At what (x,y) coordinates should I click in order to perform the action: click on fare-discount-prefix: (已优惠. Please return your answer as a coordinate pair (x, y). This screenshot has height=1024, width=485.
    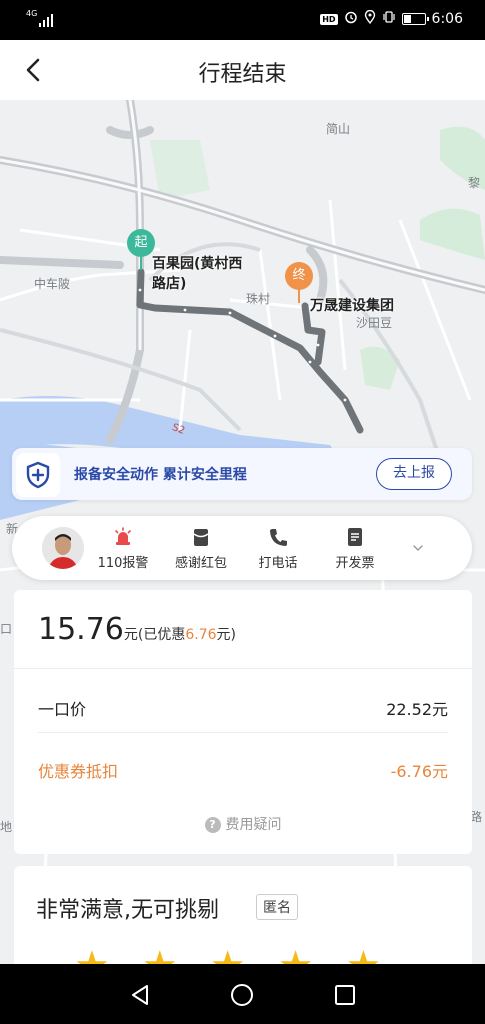
    Looking at the image, I should click on (161, 635).